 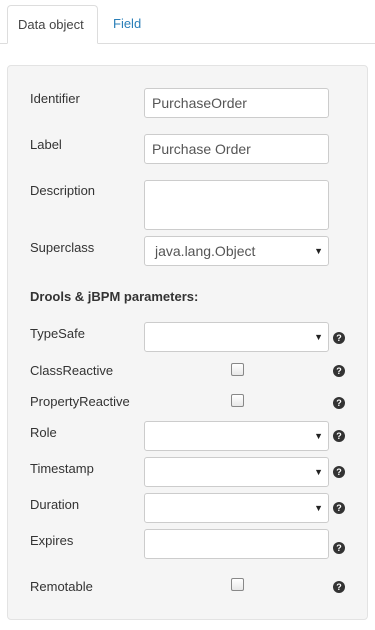 What do you see at coordinates (57, 333) in the screenshot?
I see `typesafe-label: TypeSafe` at bounding box center [57, 333].